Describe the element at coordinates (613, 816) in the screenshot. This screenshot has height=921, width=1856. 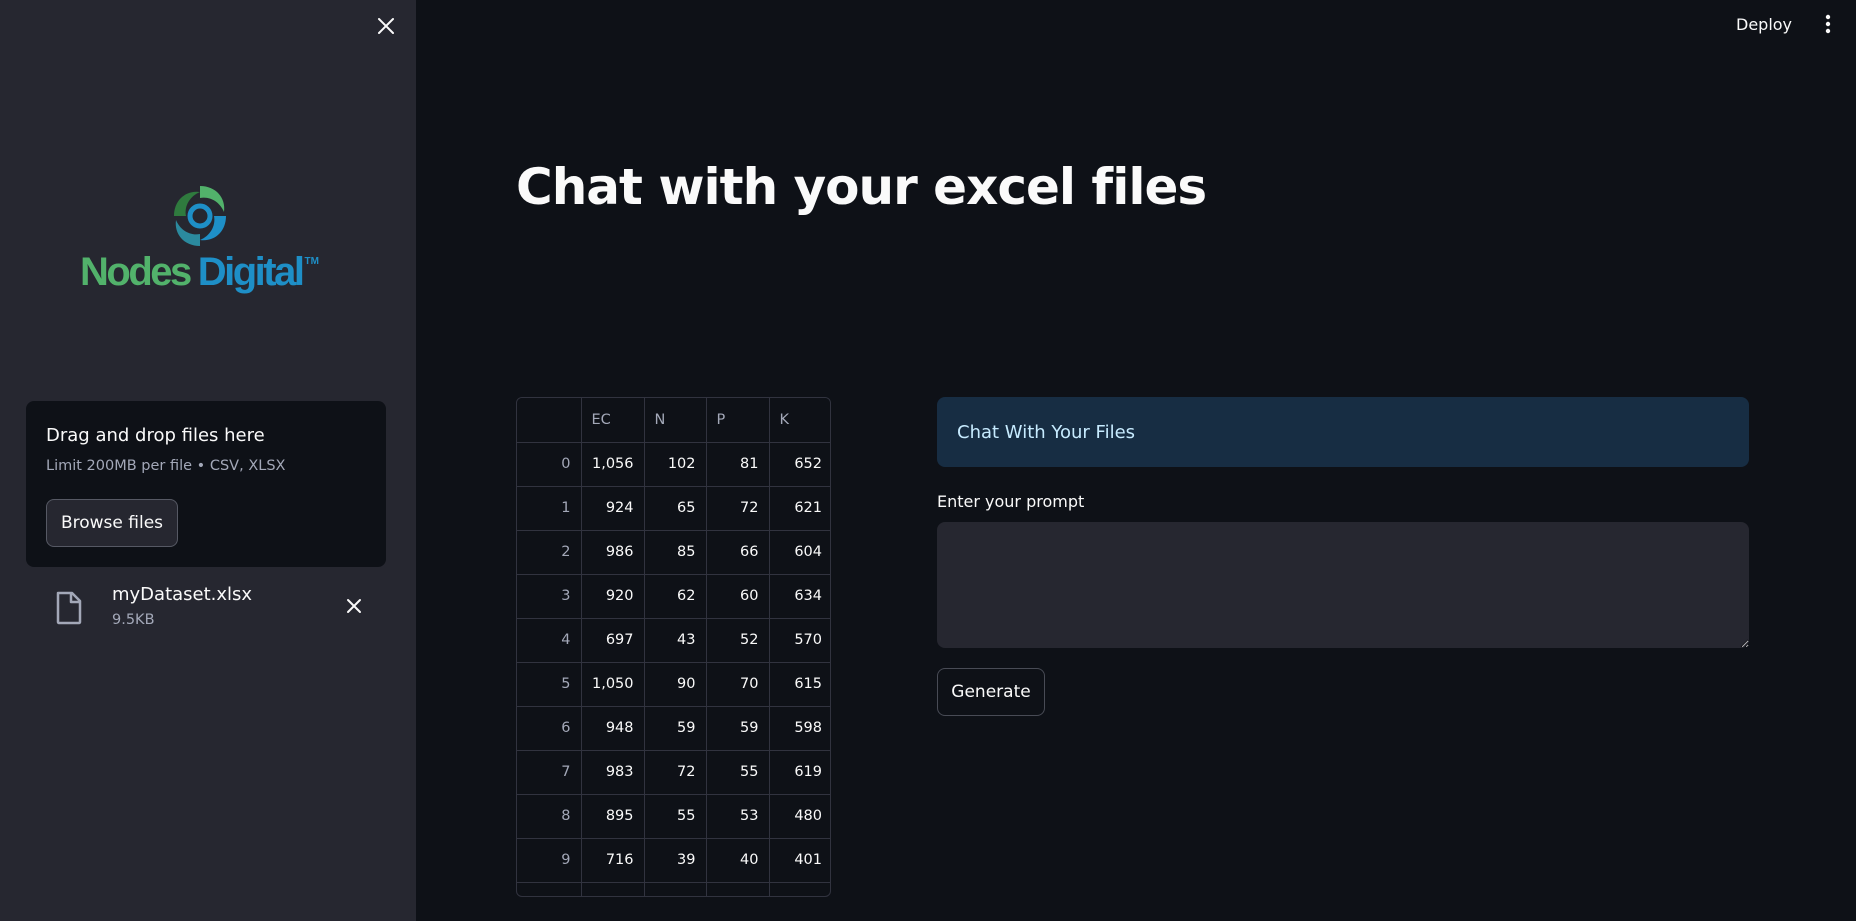
I see `table-cell: 895` at that location.